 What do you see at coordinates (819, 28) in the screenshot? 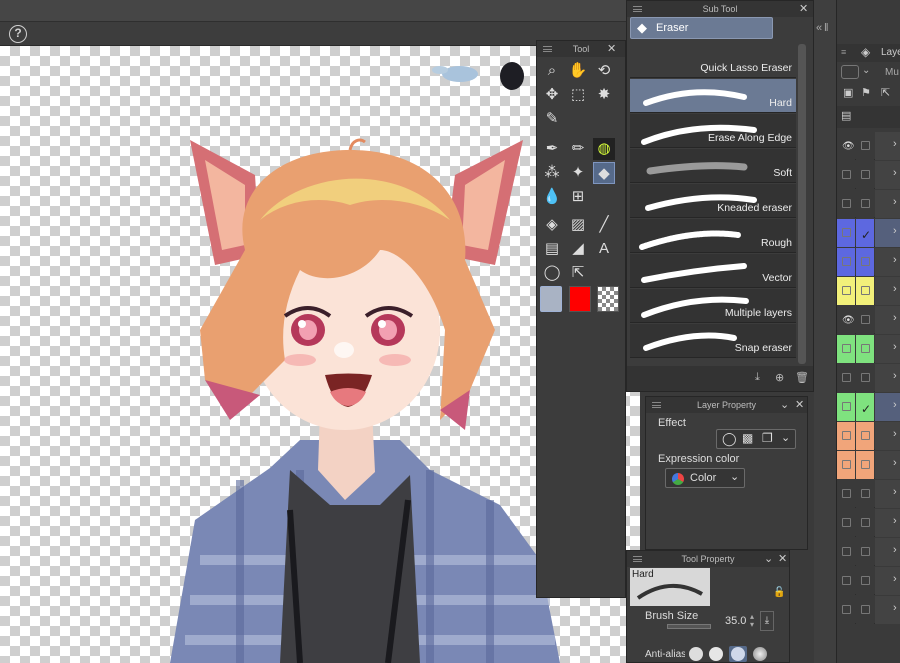
I see `collapse-left-icon: «` at bounding box center [819, 28].